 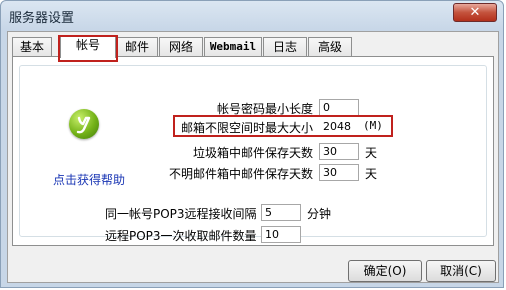 What do you see at coordinates (461, 271) in the screenshot?
I see `cancel-button: 取消(C)` at bounding box center [461, 271].